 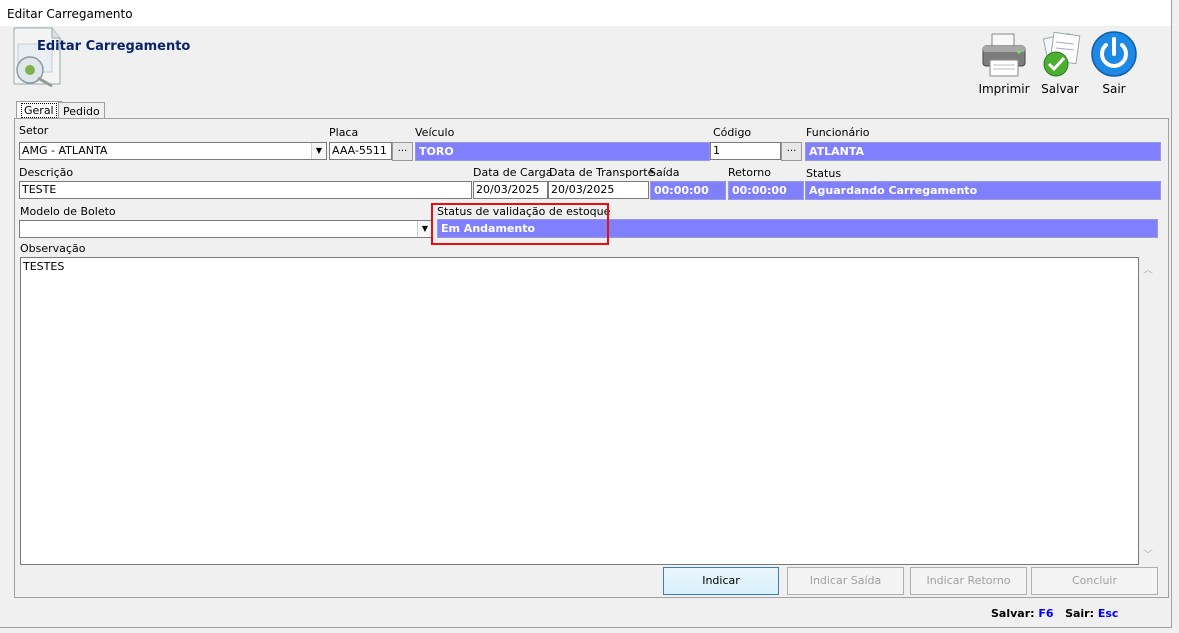 What do you see at coordinates (824, 173) in the screenshot?
I see `status-label: Status` at bounding box center [824, 173].